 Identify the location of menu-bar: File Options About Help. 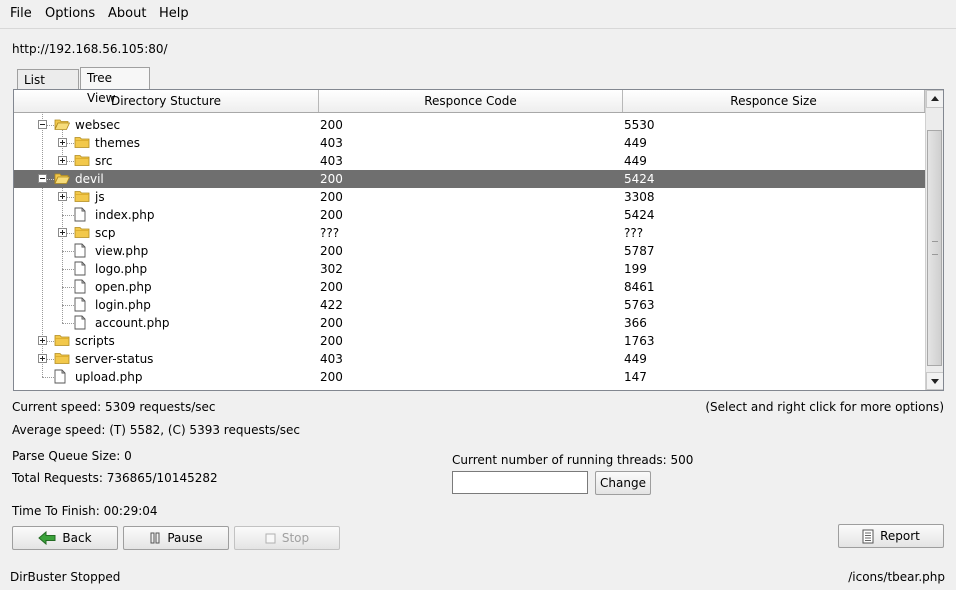
(478, 14).